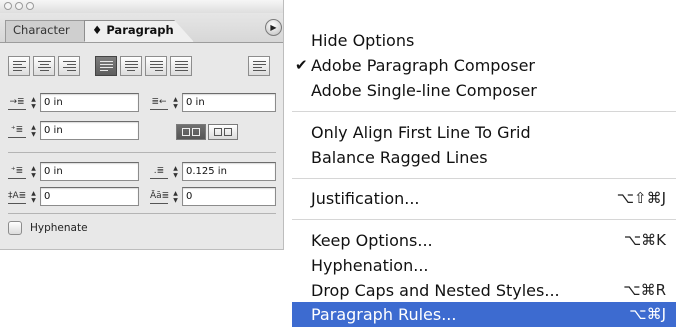 The image size is (676, 327). Describe the element at coordinates (8, 6) in the screenshot. I see `close-dot-icon` at that location.